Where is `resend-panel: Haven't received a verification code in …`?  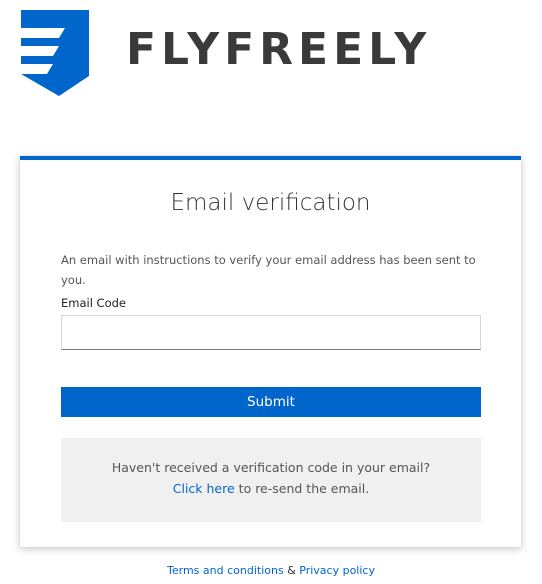 resend-panel: Haven't received a verification code in … is located at coordinates (271, 480).